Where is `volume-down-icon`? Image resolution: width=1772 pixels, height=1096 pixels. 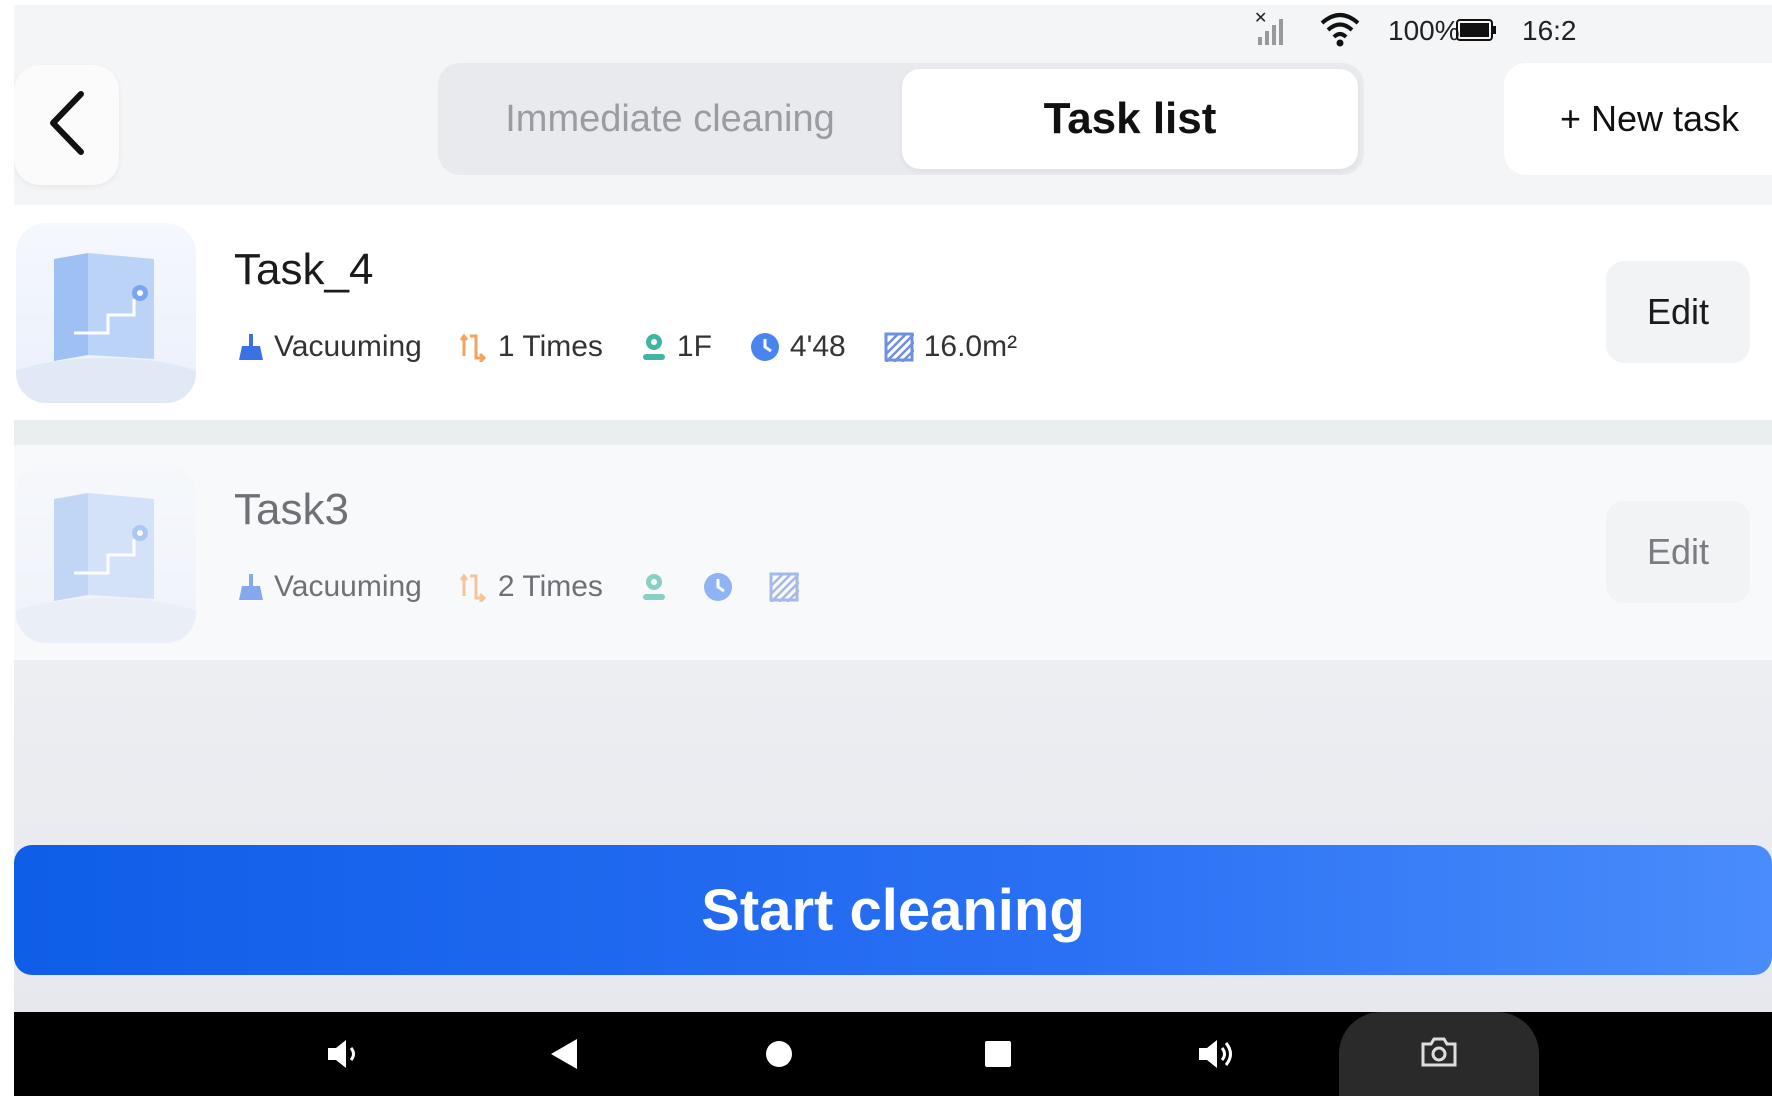
volume-down-icon is located at coordinates (344, 1054).